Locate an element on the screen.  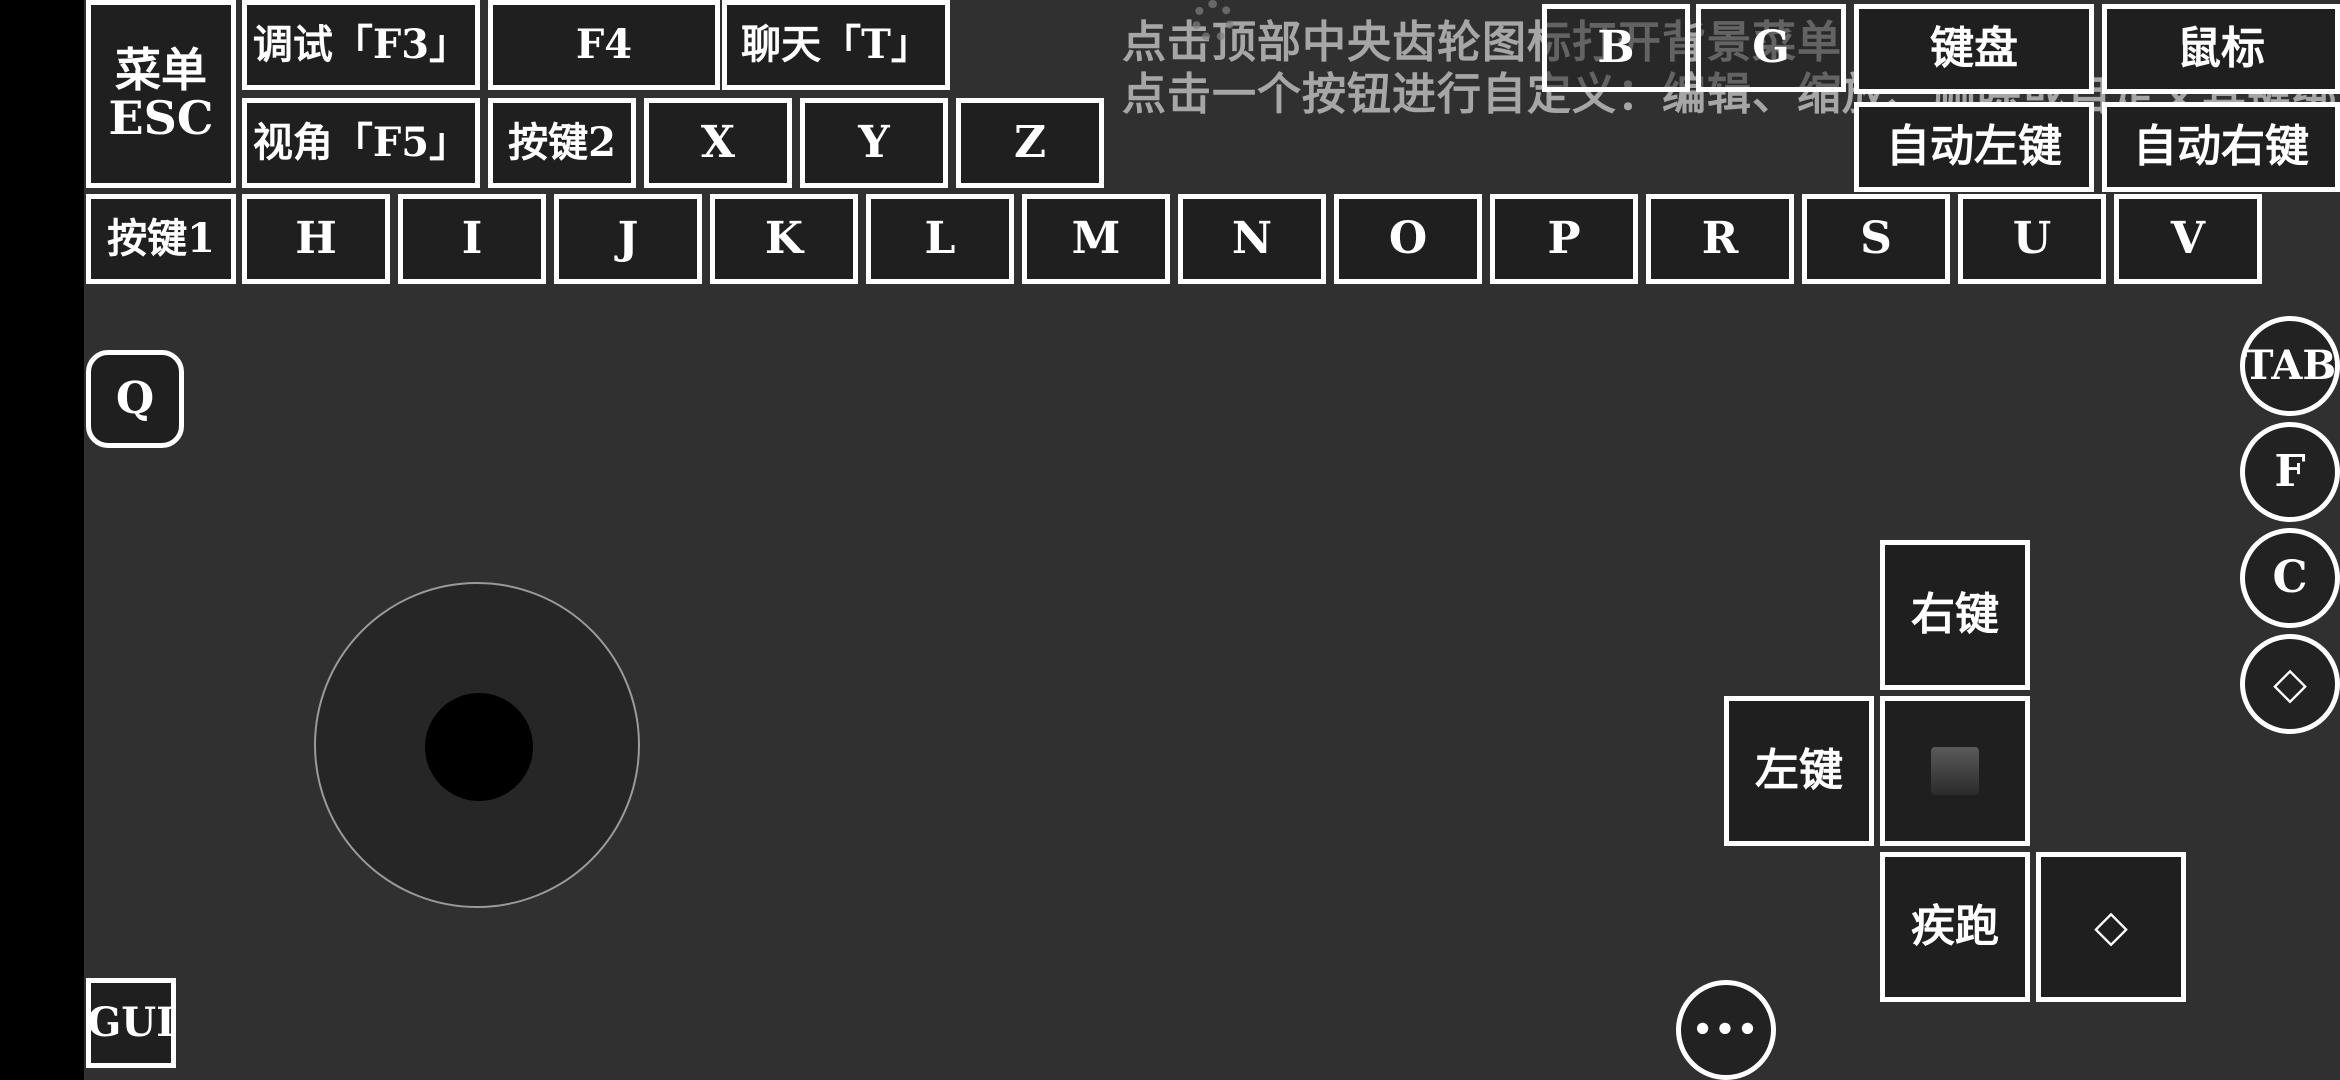
r-button: R is located at coordinates (1720, 239).